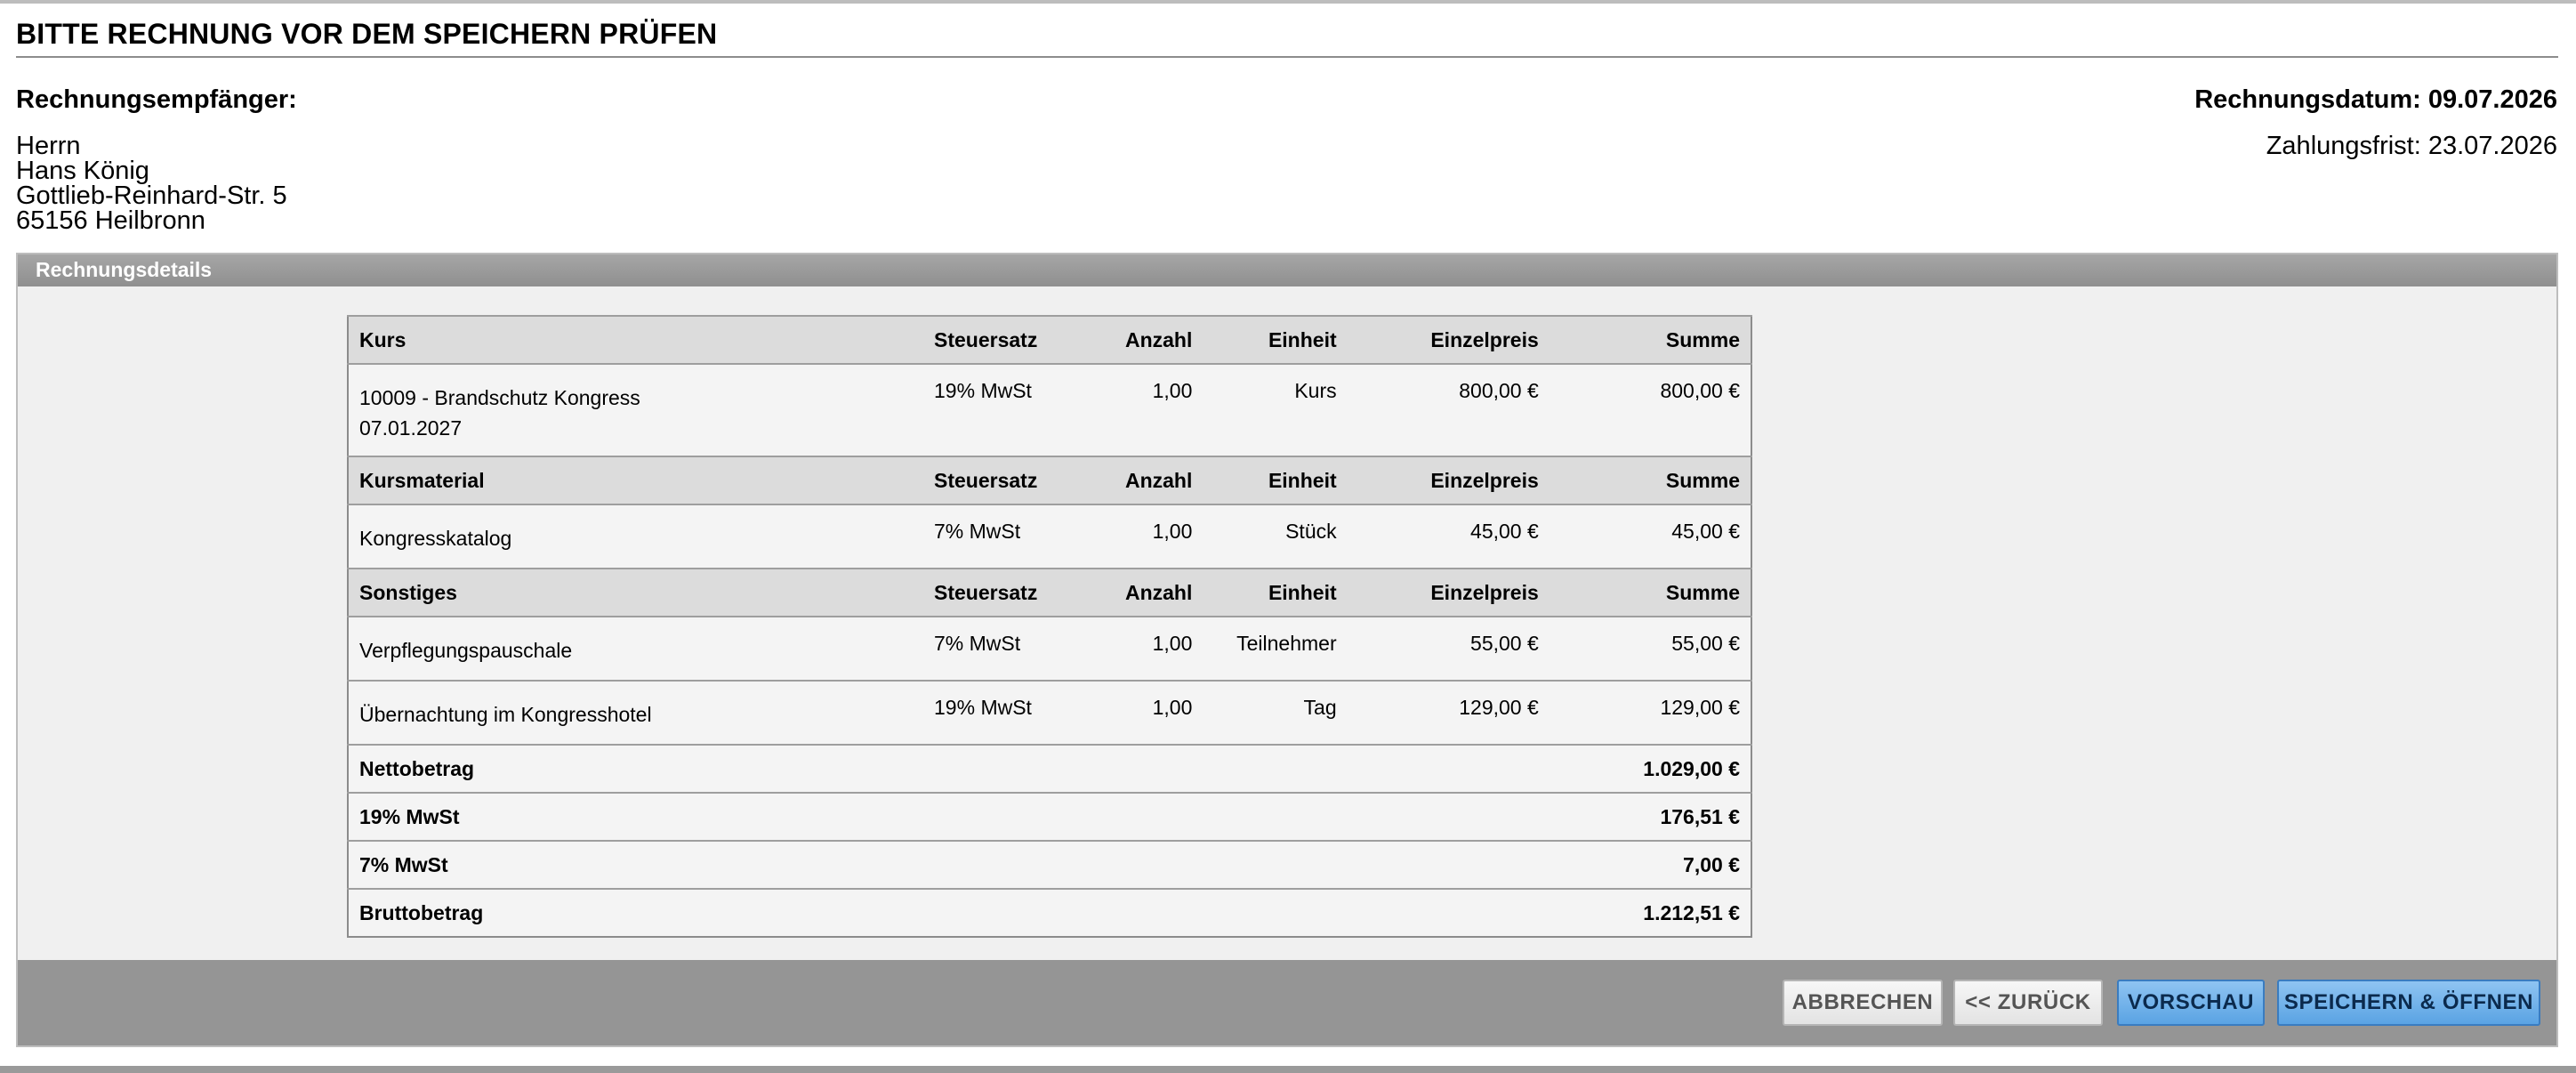 The width and height of the screenshot is (2576, 1073). What do you see at coordinates (499, 397) in the screenshot?
I see `item-description-line: 10009 - Brandschutz Kongress` at bounding box center [499, 397].